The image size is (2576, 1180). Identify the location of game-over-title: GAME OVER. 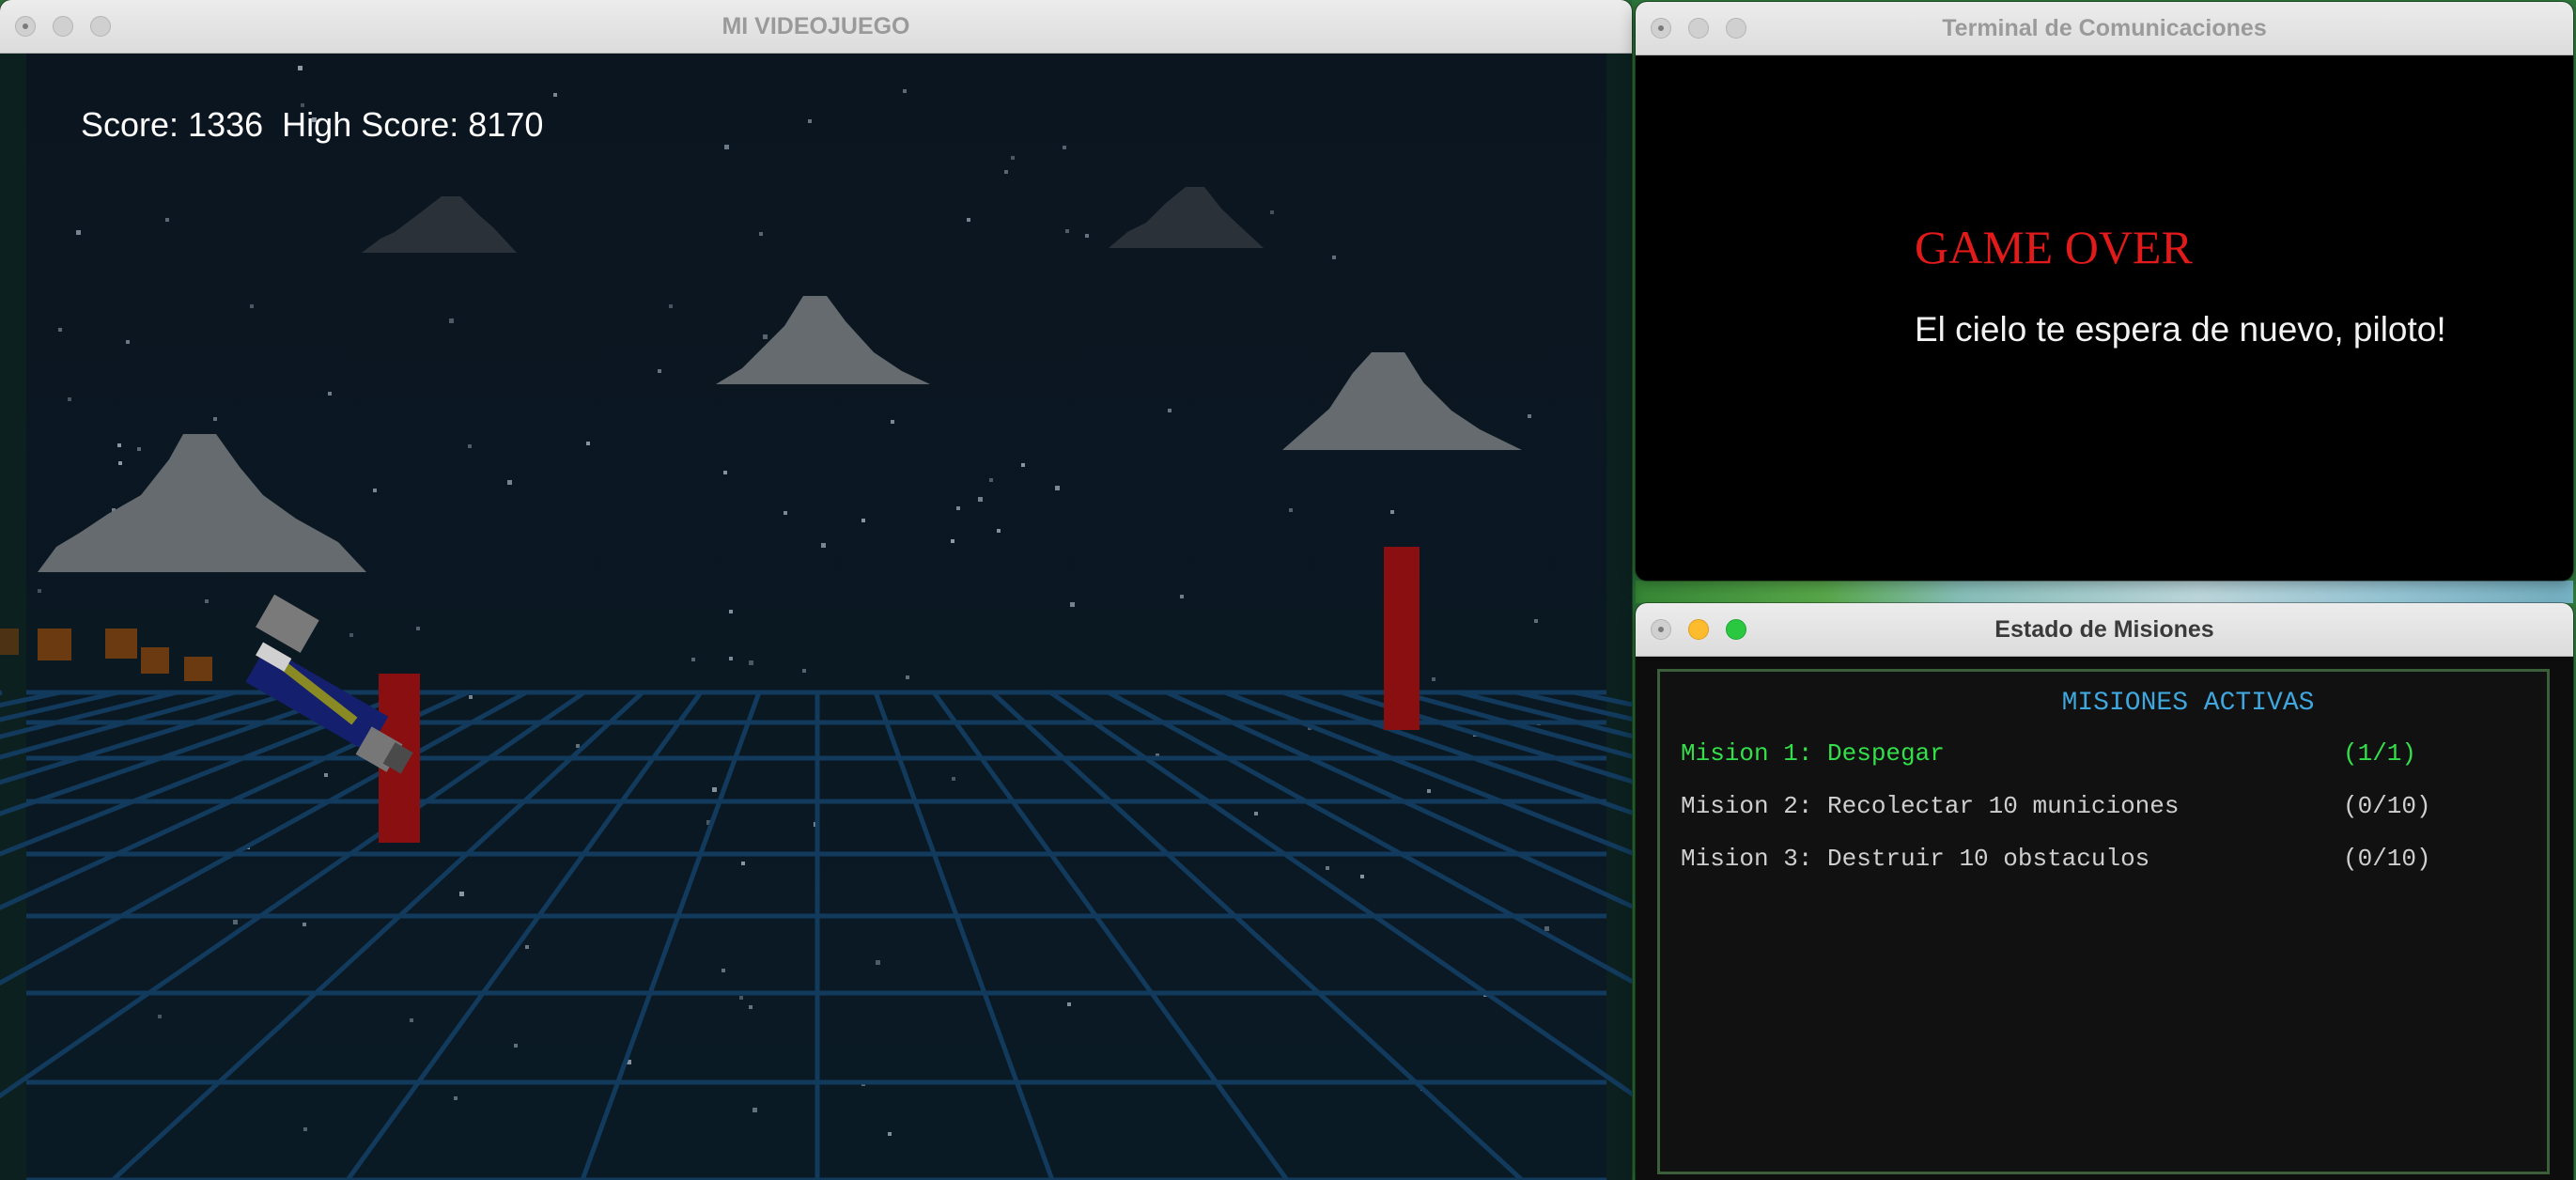
(2054, 247).